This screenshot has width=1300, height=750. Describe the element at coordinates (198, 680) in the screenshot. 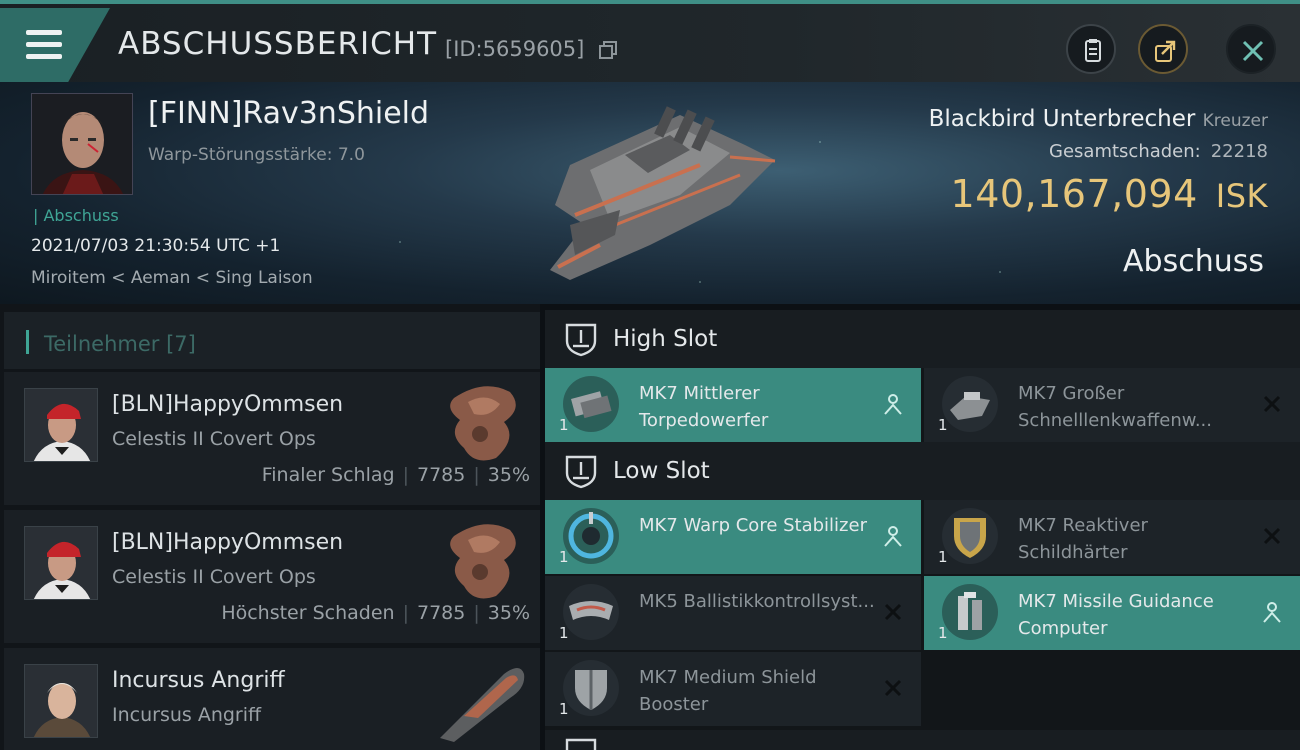

I see `participant-name: Incursus Angriff` at that location.